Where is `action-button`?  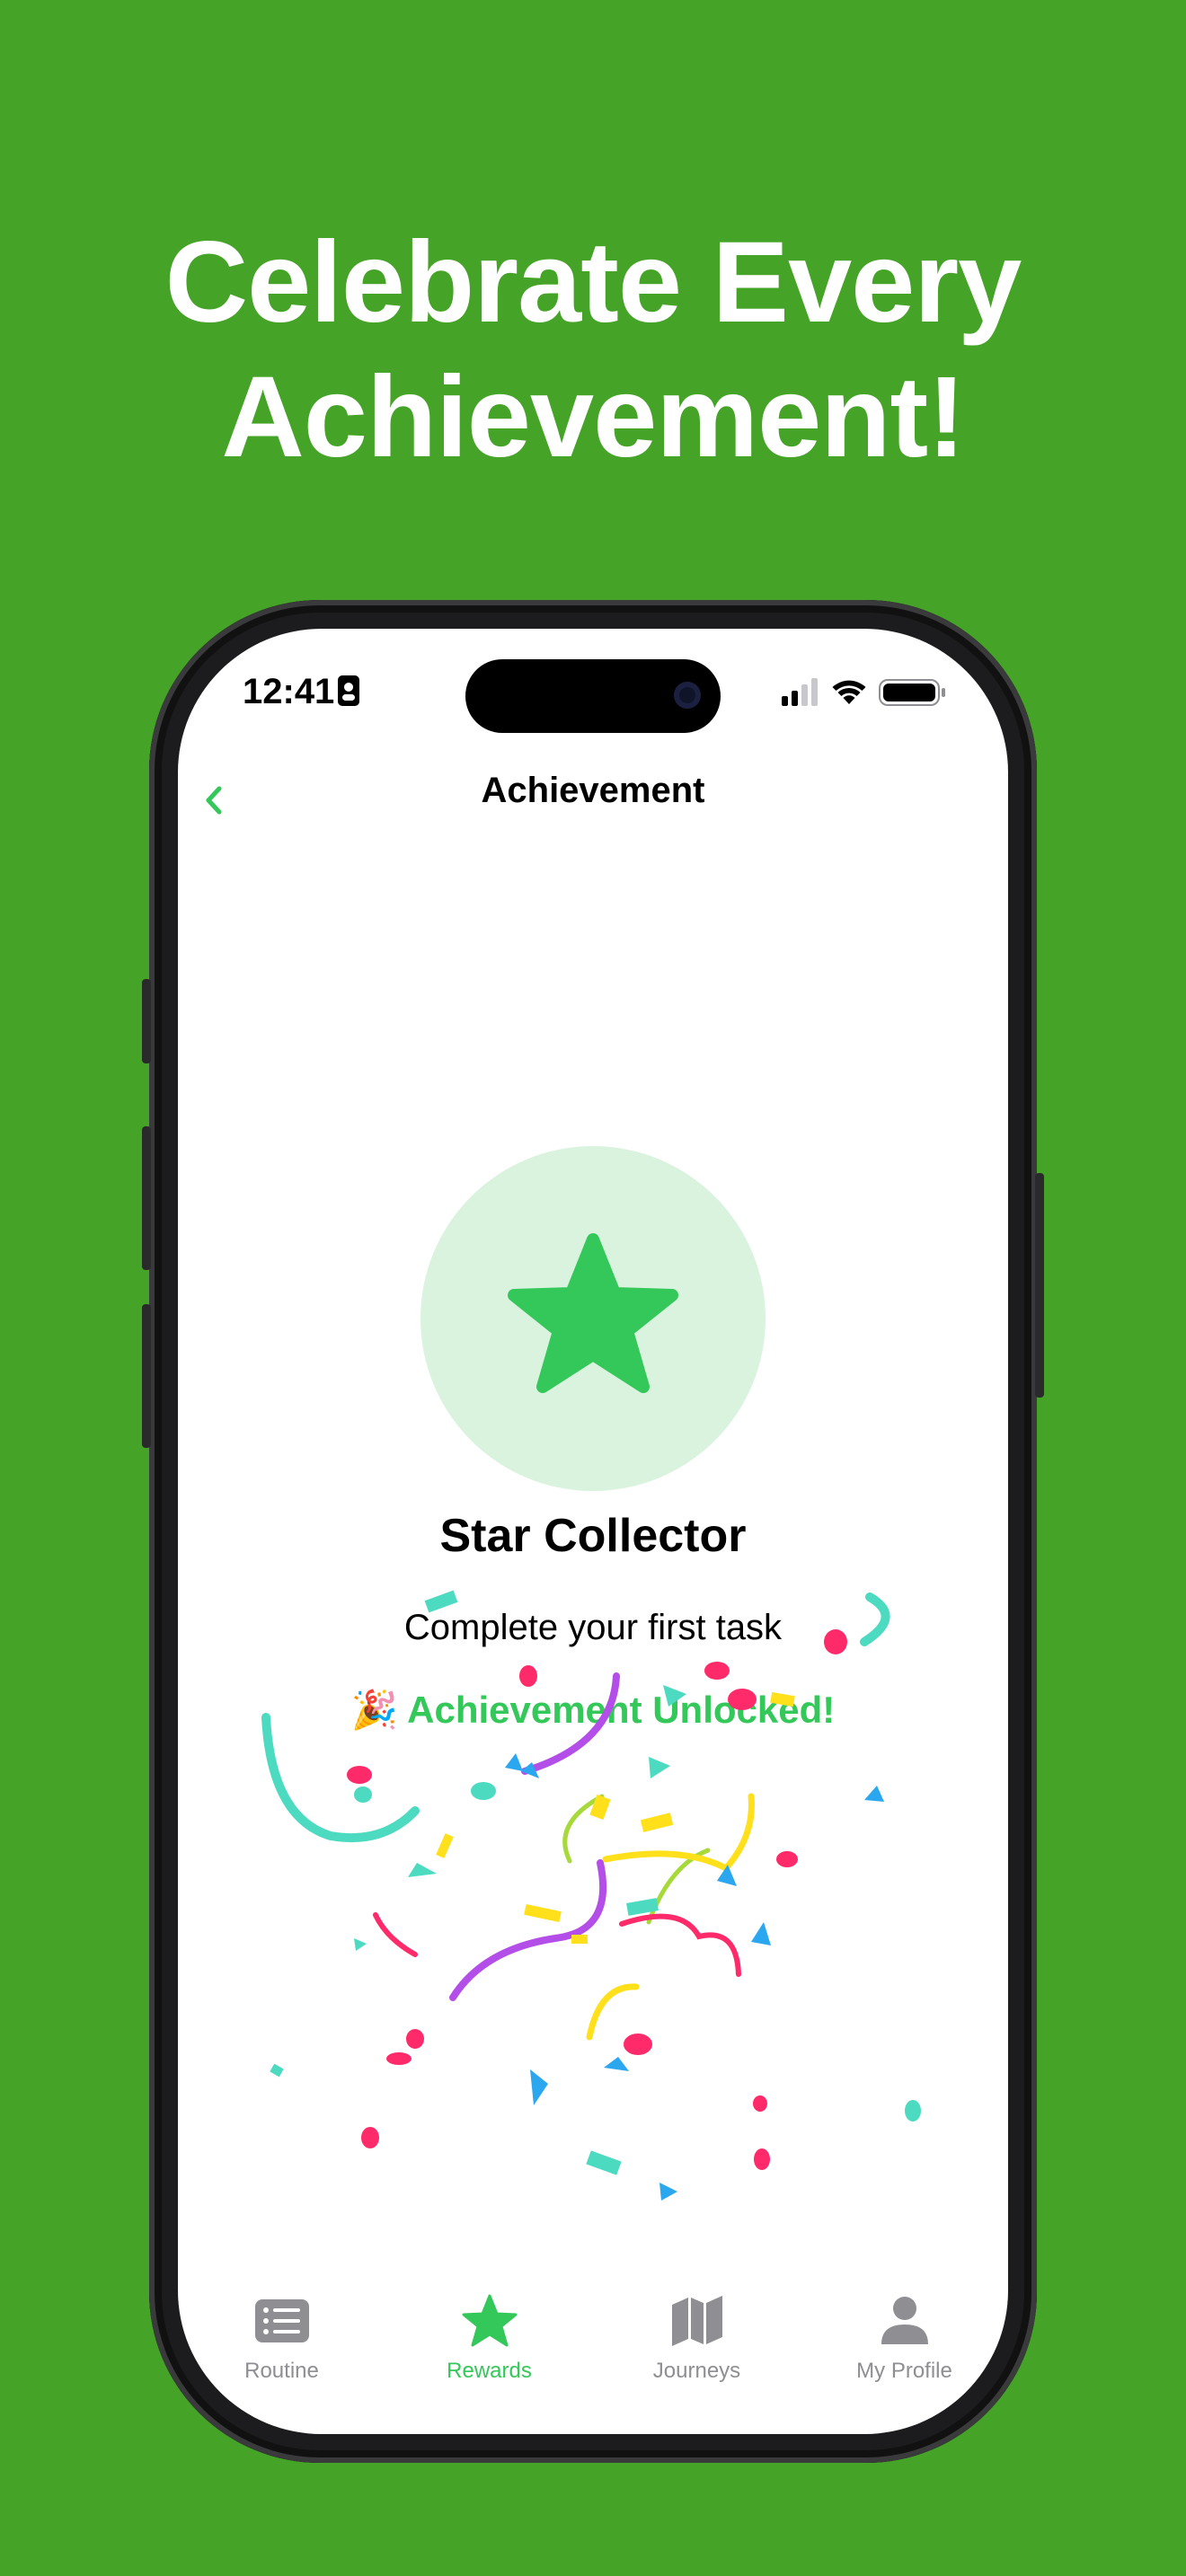
action-button is located at coordinates (146, 1021).